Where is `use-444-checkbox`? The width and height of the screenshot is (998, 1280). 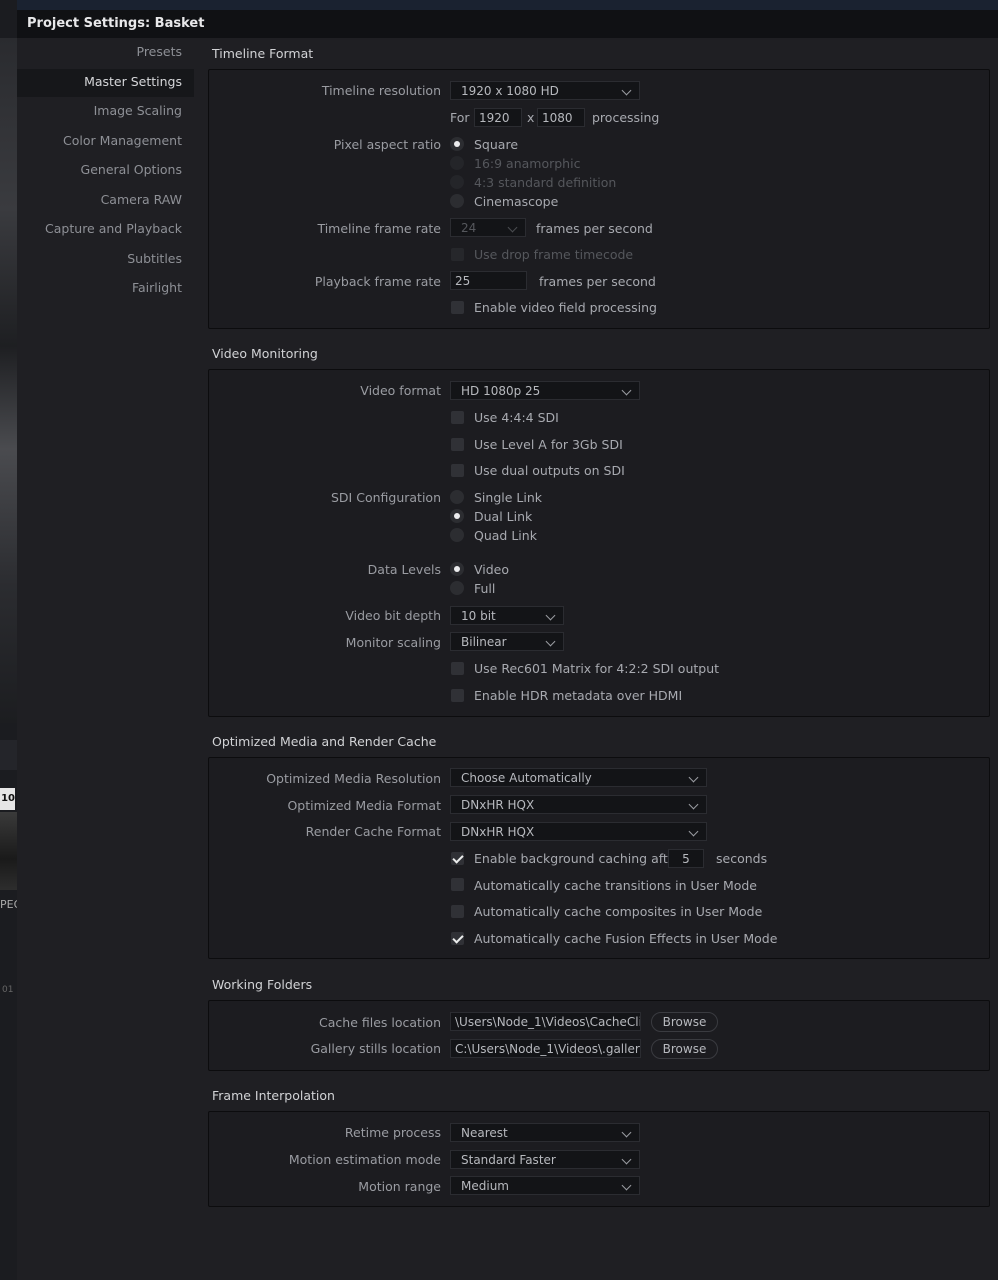 use-444-checkbox is located at coordinates (457, 417).